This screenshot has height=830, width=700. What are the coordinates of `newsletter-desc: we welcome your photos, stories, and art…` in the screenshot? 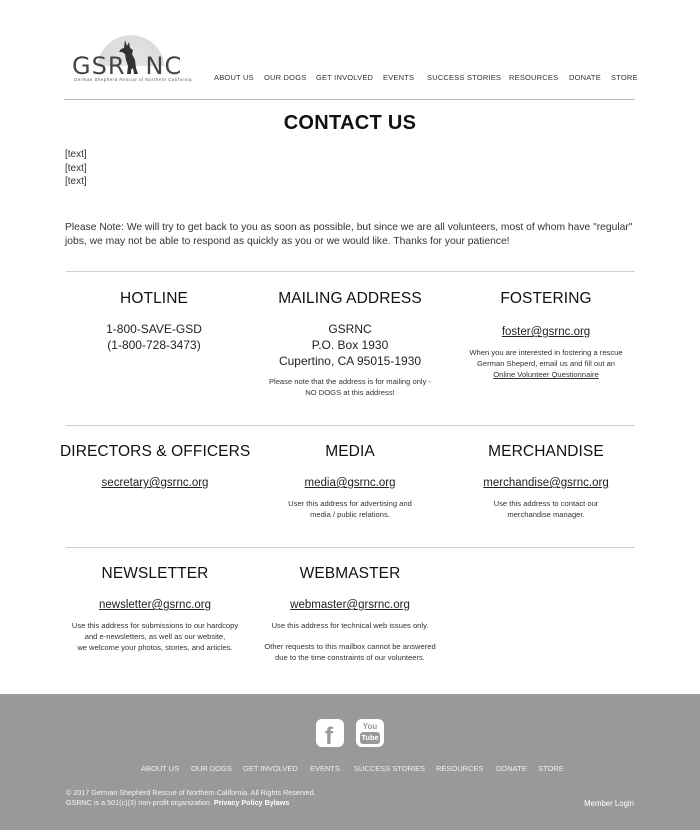 It's located at (155, 647).